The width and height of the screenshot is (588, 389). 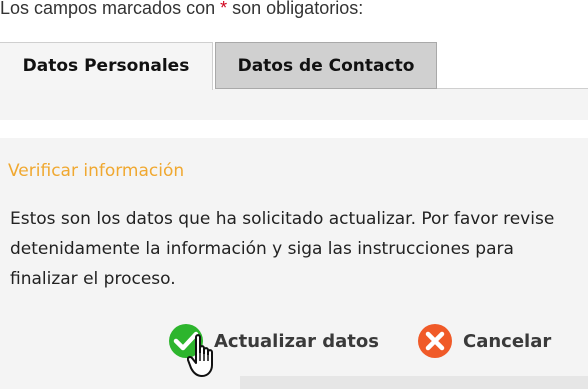 I want to click on hand-pointer-icon, so click(x=200, y=355).